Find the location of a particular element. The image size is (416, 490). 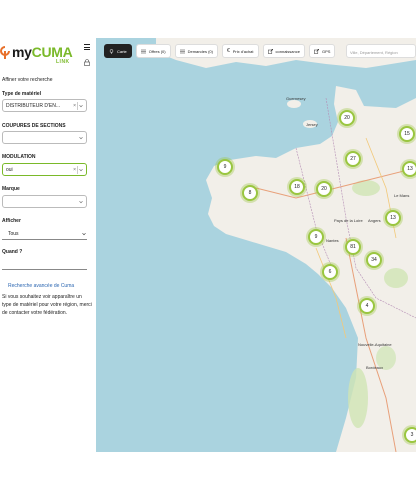

city-jersey: Jersey is located at coordinates (312, 124).